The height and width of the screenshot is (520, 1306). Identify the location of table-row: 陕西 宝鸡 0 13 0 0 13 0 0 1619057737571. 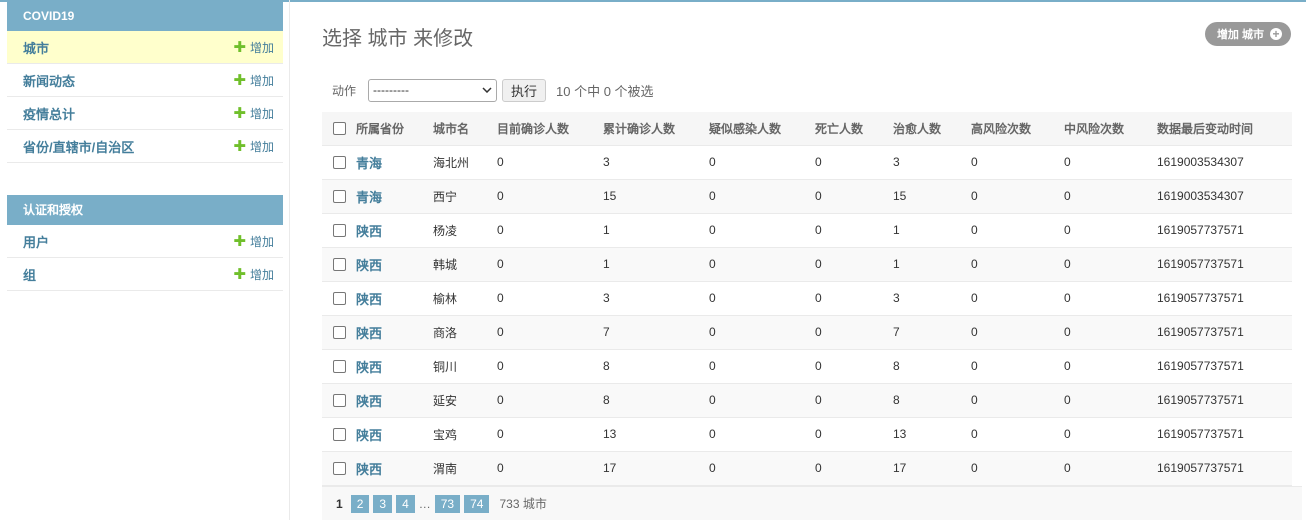
(807, 434).